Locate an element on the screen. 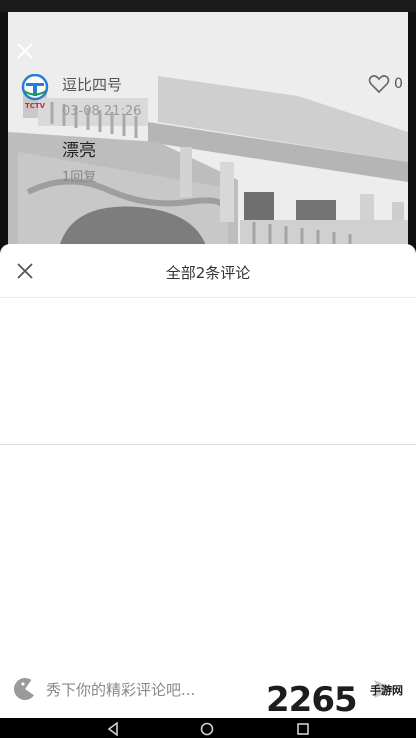  photo-close-icon is located at coordinates (25, 51).